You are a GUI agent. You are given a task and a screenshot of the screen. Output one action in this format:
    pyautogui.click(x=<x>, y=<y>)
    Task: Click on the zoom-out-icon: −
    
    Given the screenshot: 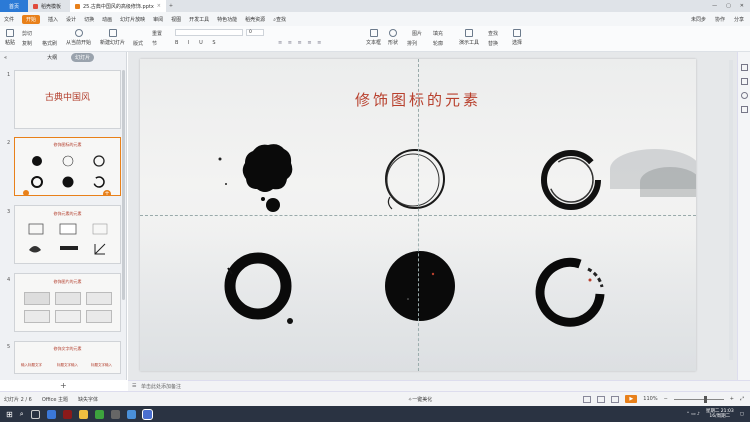 What is the action you would take?
    pyautogui.click(x=666, y=399)
    